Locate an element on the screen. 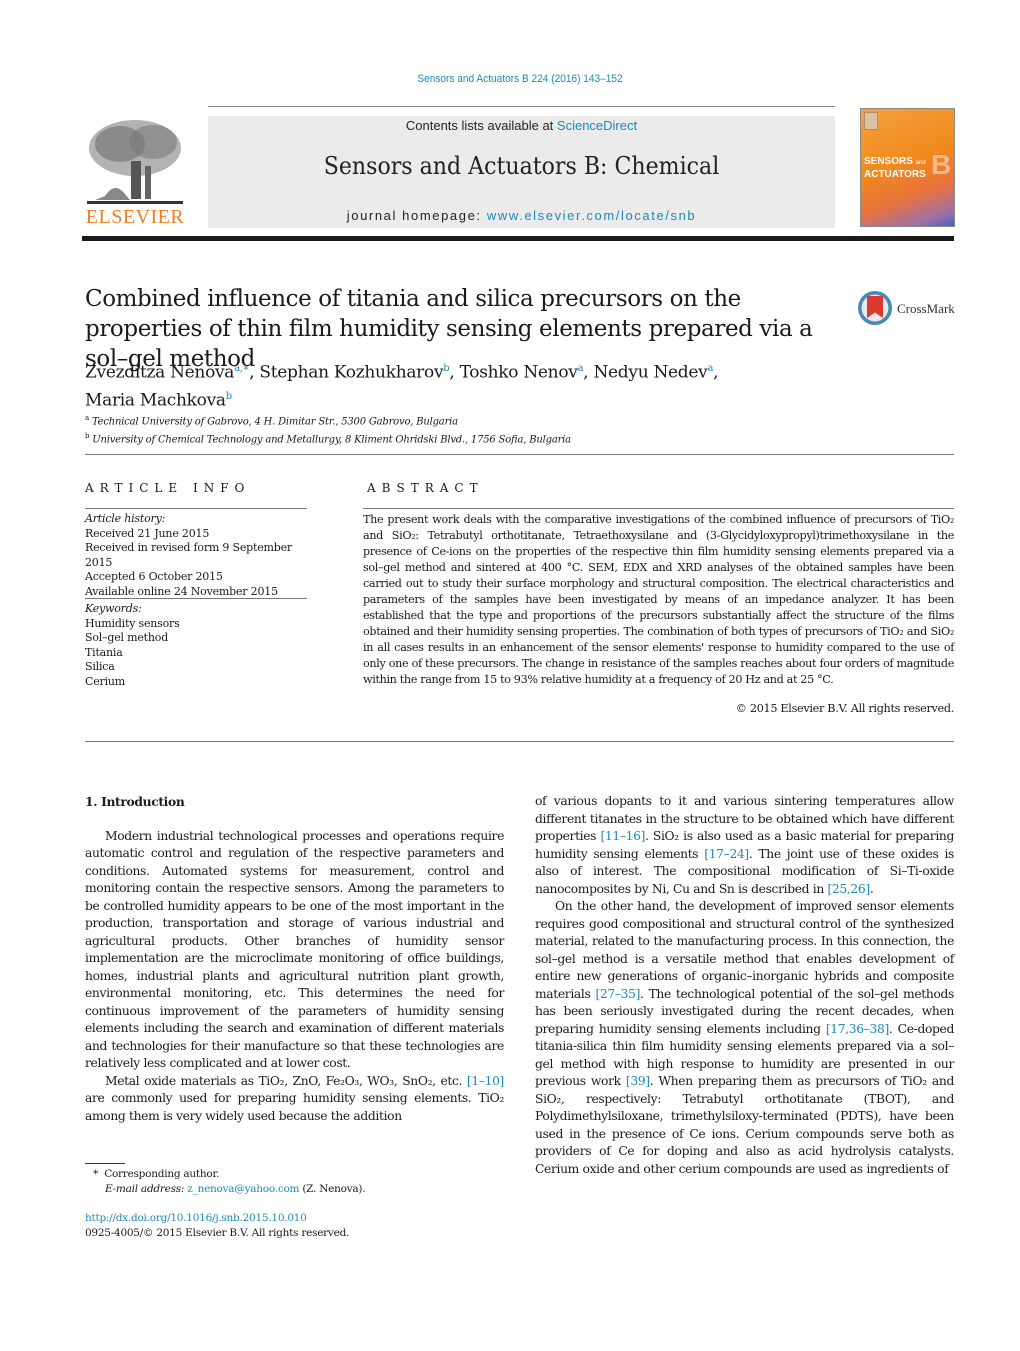  cover-title: SENSORS and ACTUATORS is located at coordinates (895, 168).